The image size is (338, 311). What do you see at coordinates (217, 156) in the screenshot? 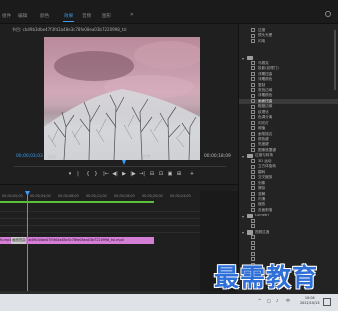
I see `duration-timecode: 00;00;18;09` at bounding box center [217, 156].